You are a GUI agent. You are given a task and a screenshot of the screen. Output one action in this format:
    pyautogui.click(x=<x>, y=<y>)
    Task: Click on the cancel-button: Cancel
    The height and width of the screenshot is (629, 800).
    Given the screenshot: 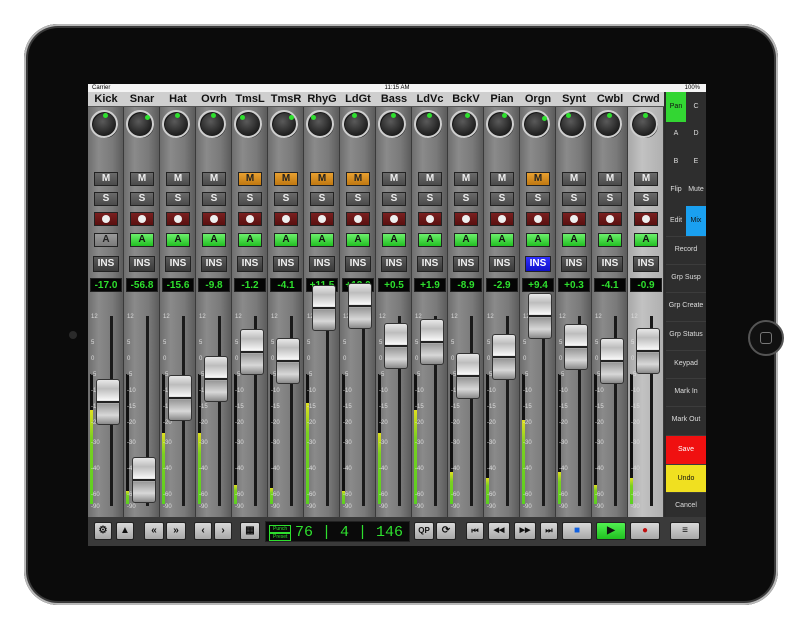 What is the action you would take?
    pyautogui.click(x=686, y=505)
    